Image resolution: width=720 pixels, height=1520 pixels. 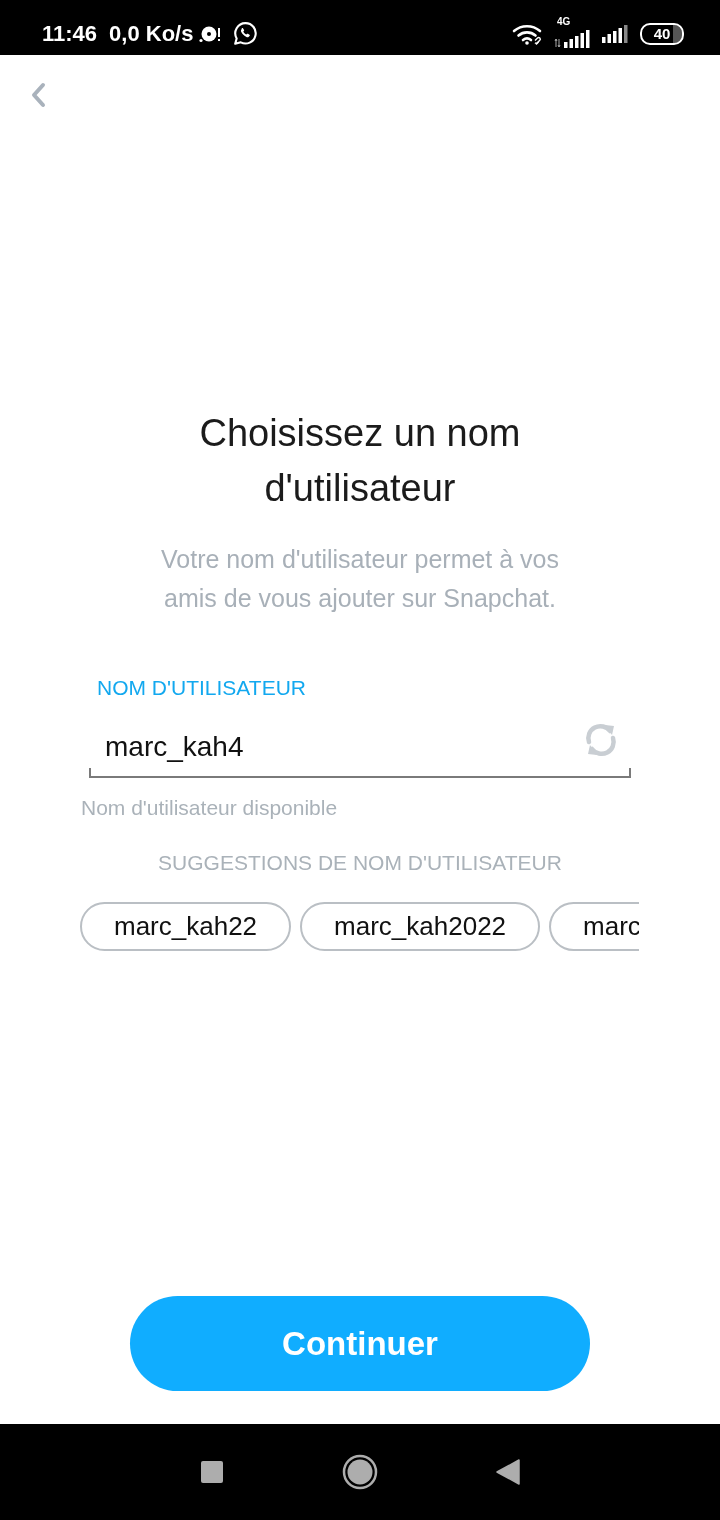 What do you see at coordinates (151, 33) in the screenshot?
I see `network-speed: 0,0 Ko/s` at bounding box center [151, 33].